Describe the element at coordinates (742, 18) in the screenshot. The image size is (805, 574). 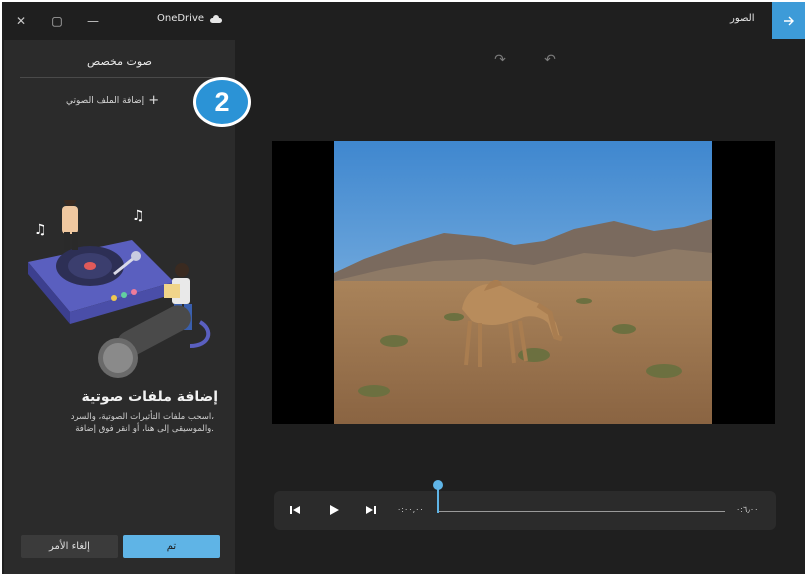
I see `app-title: الصور` at that location.